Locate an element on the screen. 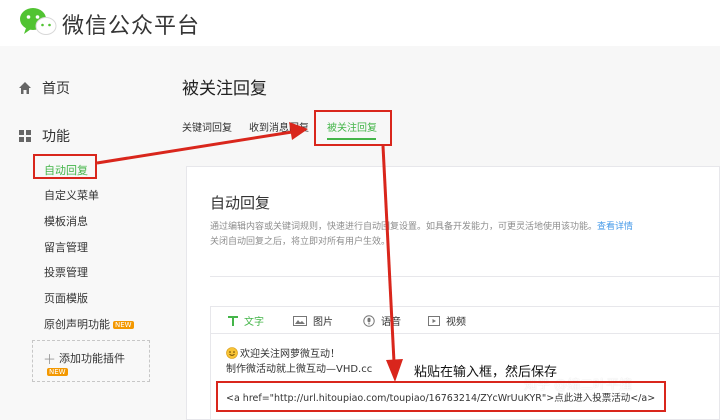 This screenshot has height=420, width=720. text-icon is located at coordinates (233, 321).